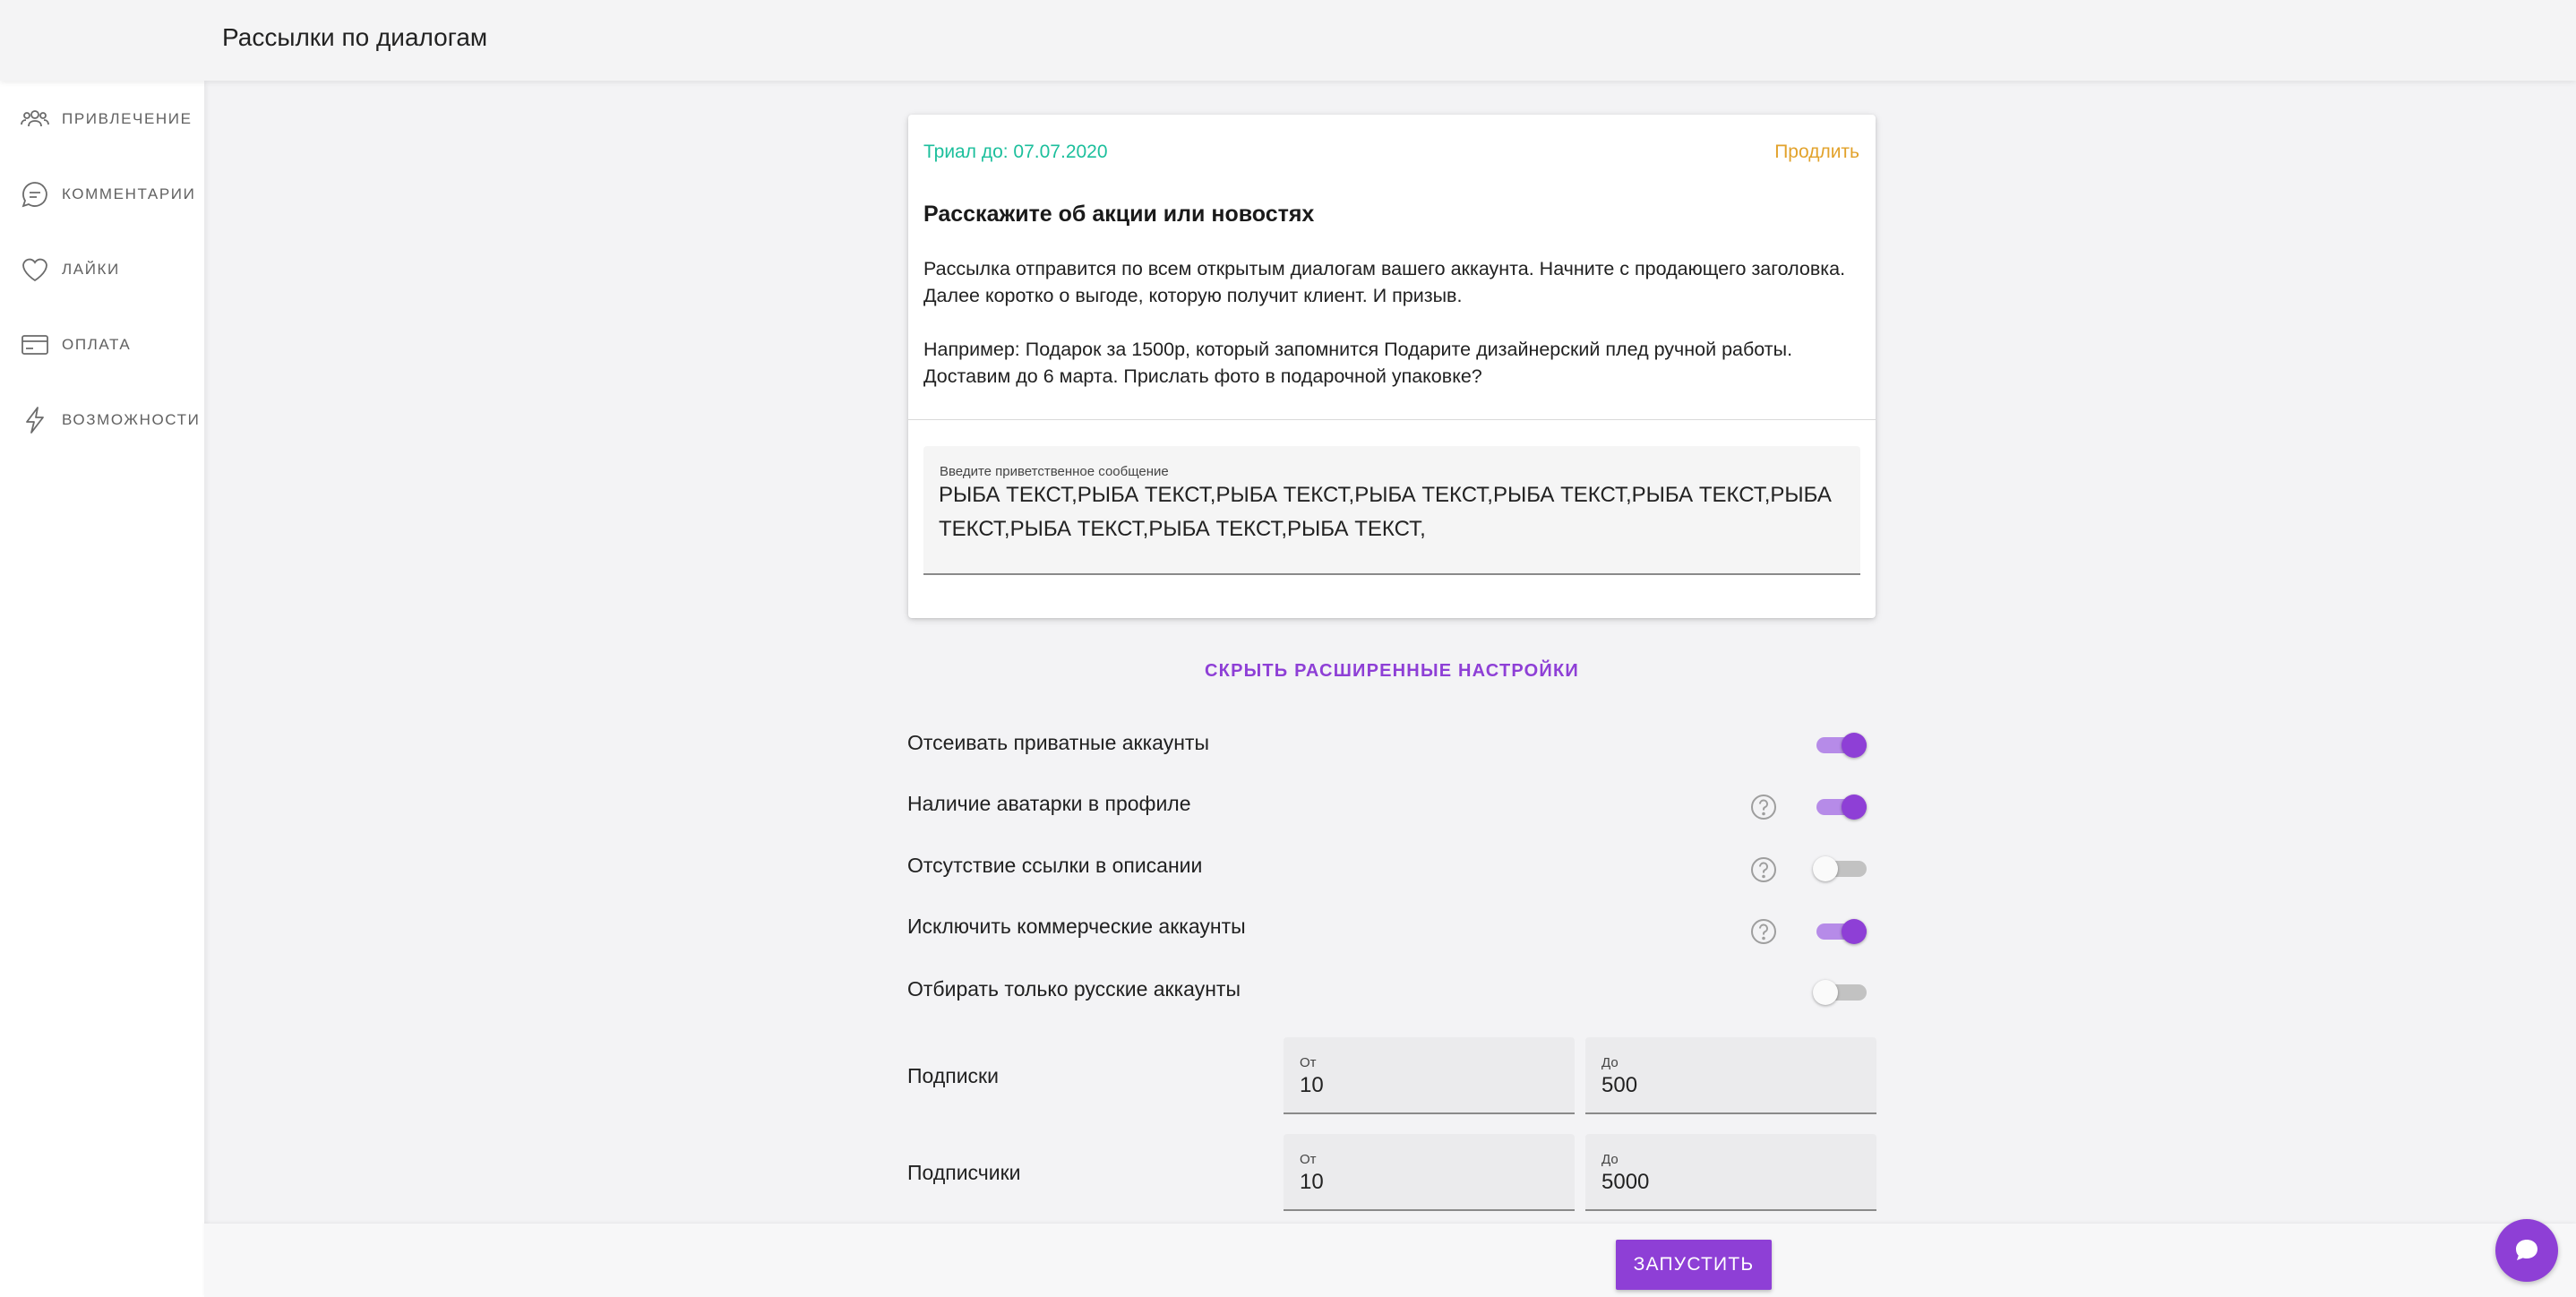  What do you see at coordinates (1312, 1182) in the screenshot?
I see `subscribers-from-input: 10` at bounding box center [1312, 1182].